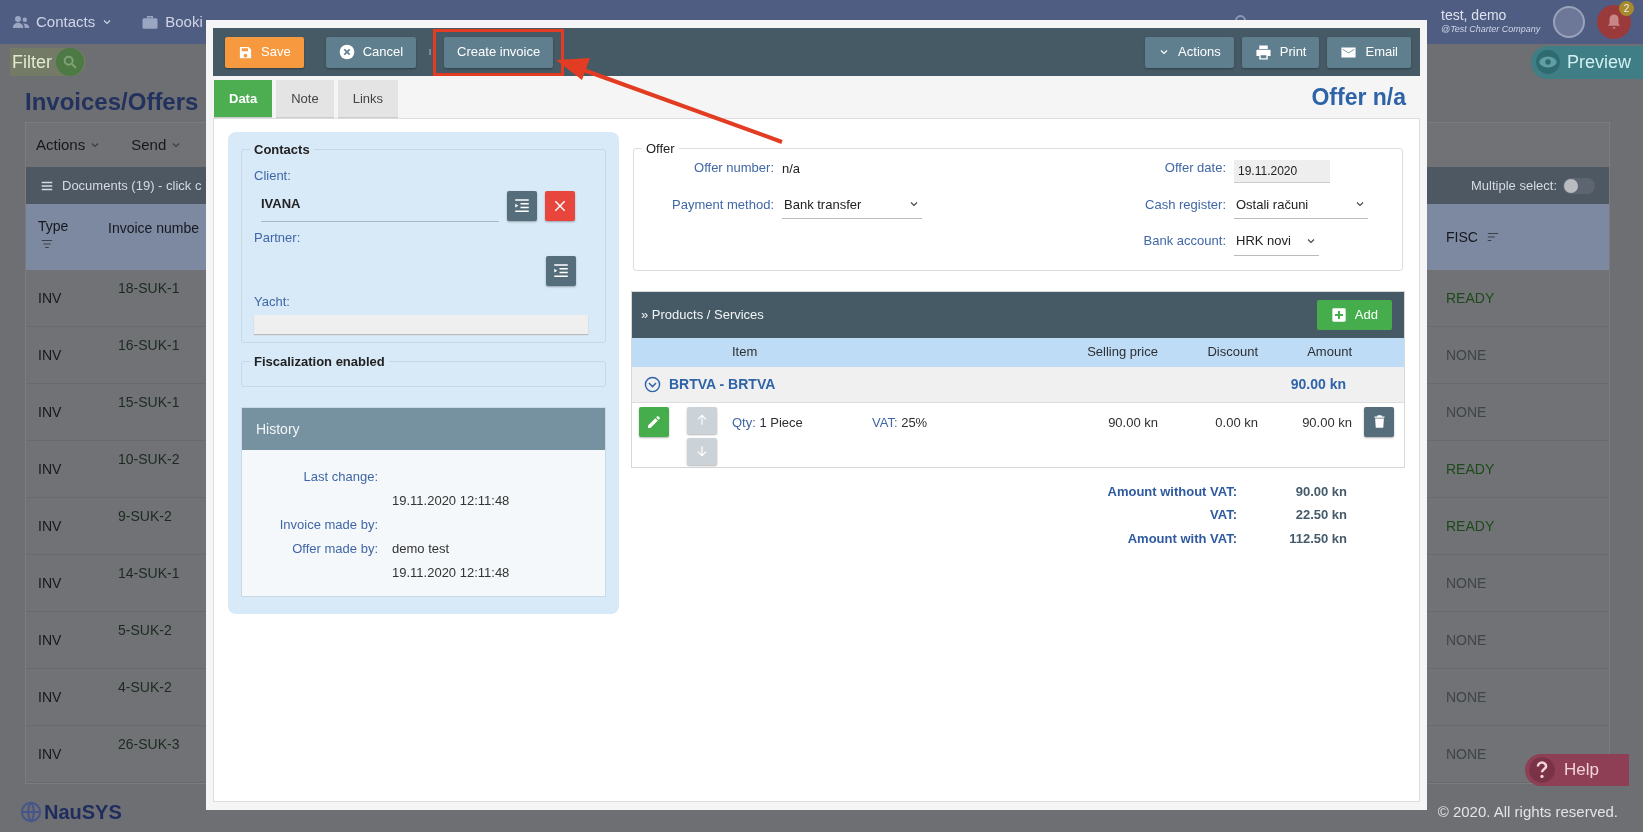 This screenshot has width=1643, height=832. I want to click on edit-button, so click(654, 421).